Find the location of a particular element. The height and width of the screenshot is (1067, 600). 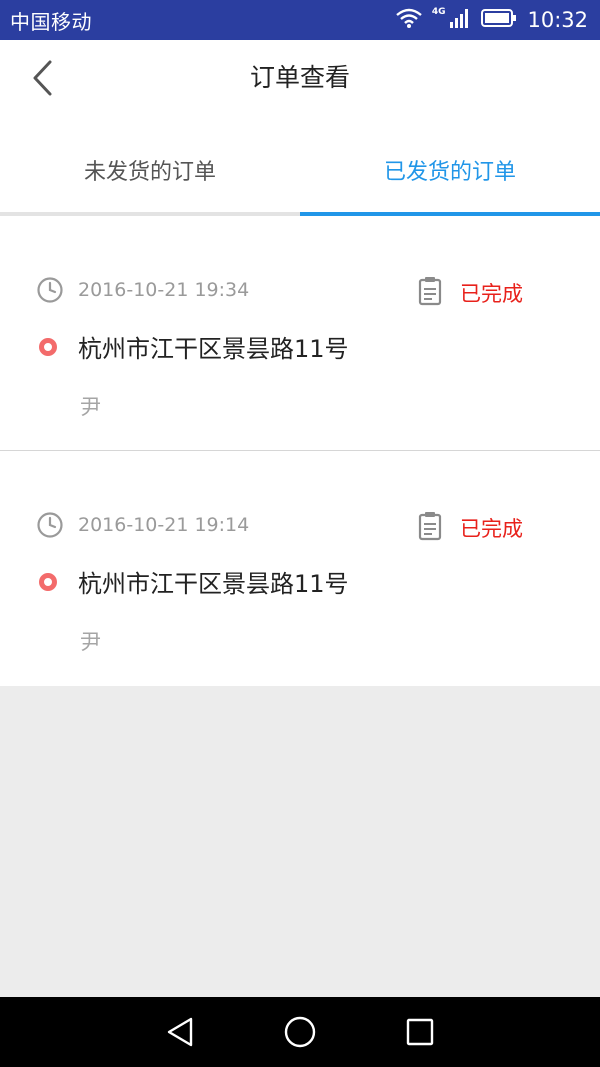

nav-back-button is located at coordinates (180, 1032).